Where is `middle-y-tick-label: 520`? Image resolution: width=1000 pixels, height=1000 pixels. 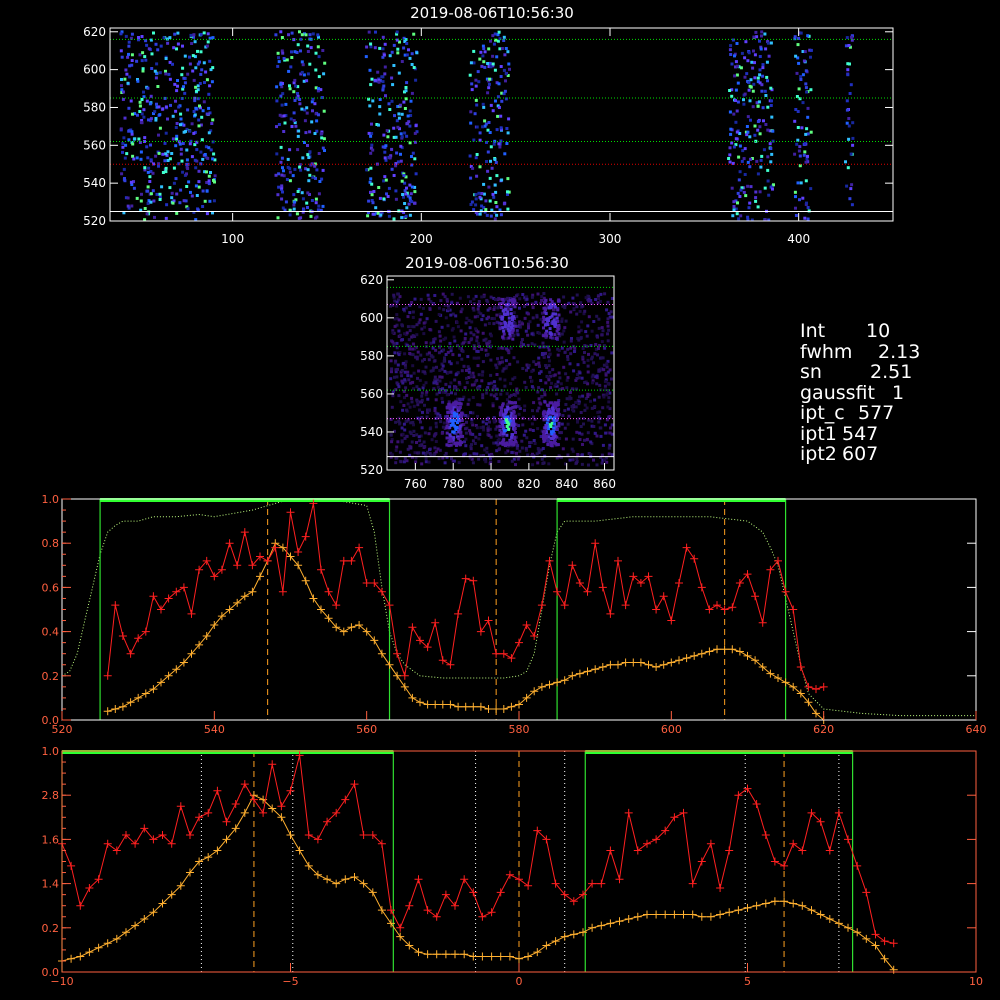 middle-y-tick-label: 520 is located at coordinates (371, 470).